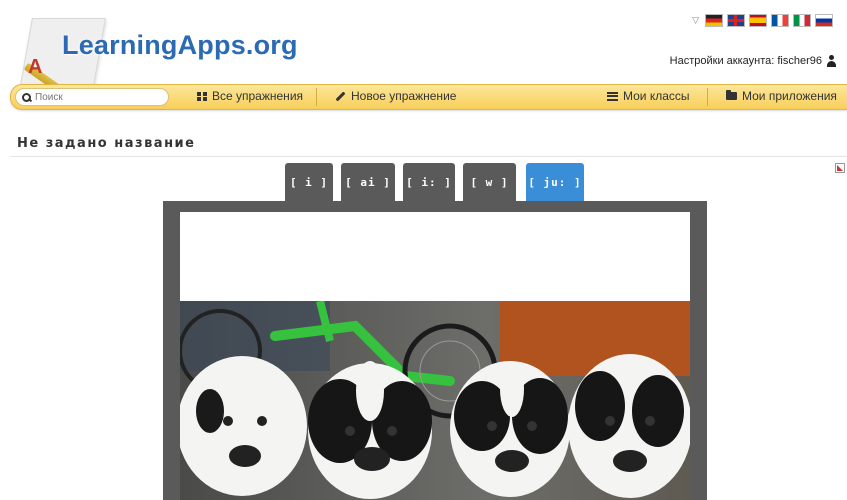 The width and height of the screenshot is (847, 500). I want to click on tab-ai: [ ai ], so click(368, 182).